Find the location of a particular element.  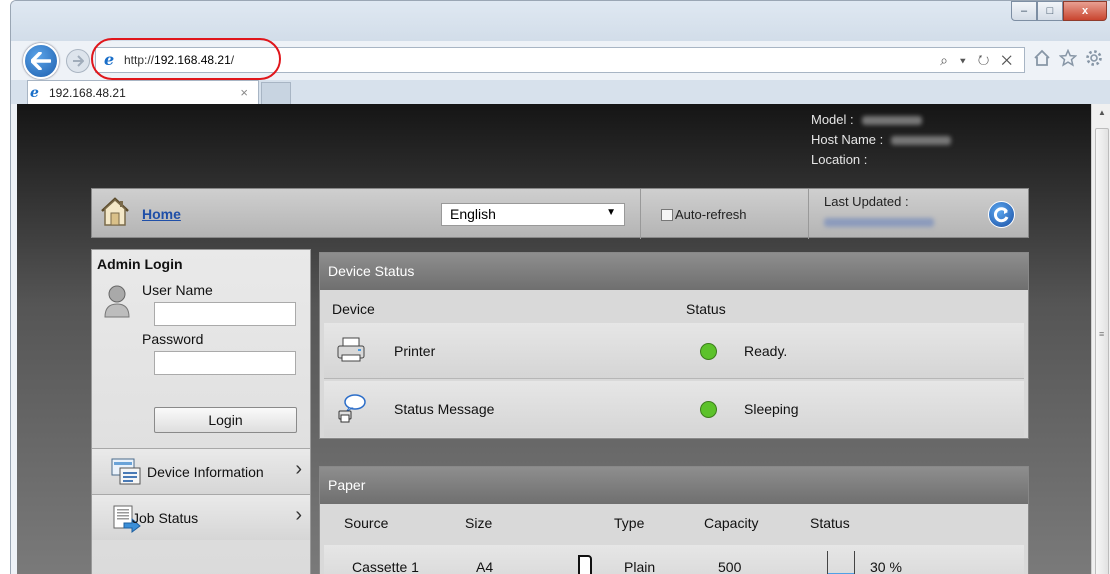

host-value-redacted is located at coordinates (921, 141).